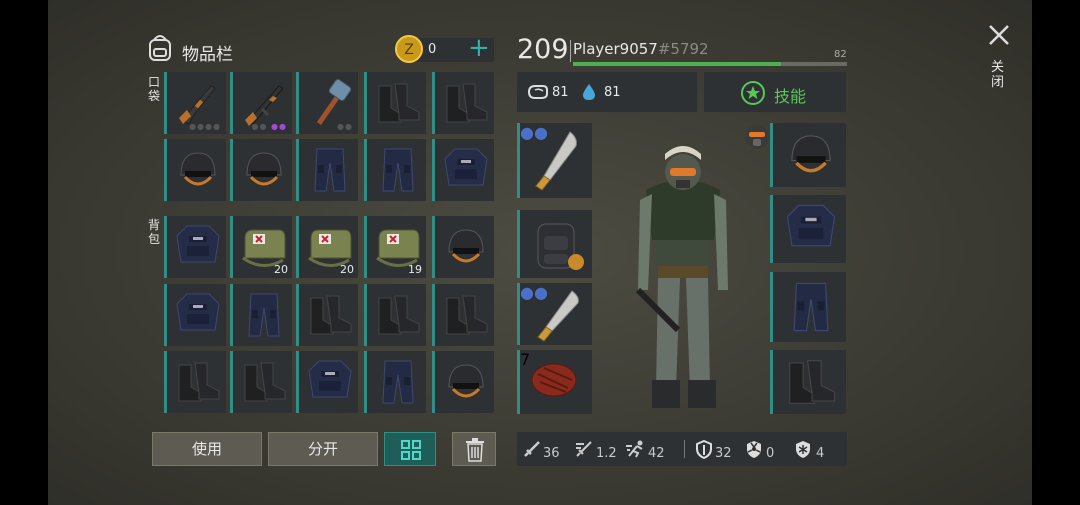 This screenshot has width=1080, height=505. What do you see at coordinates (410, 449) in the screenshot?
I see `sort-grid-button` at bounding box center [410, 449].